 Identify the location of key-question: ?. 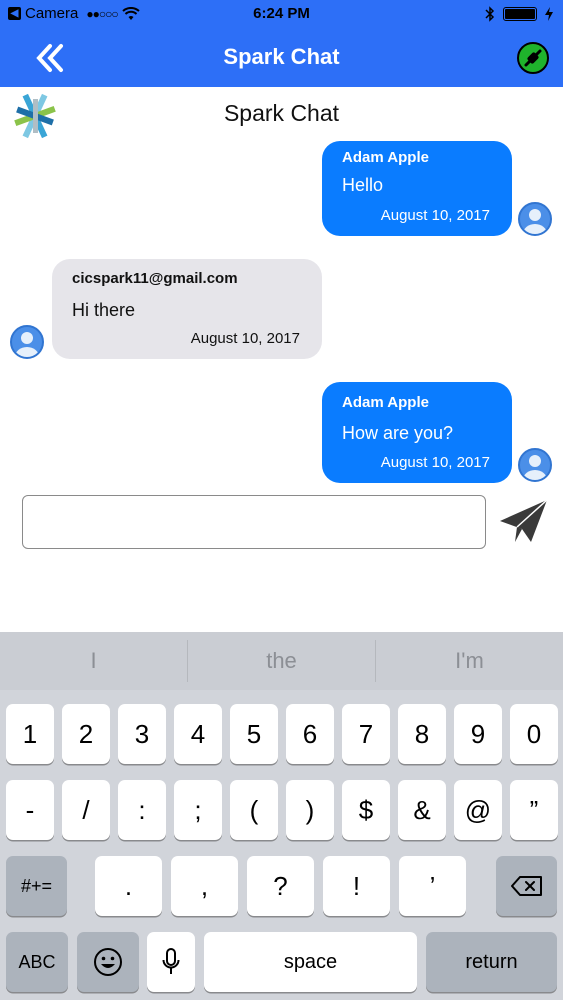
(280, 886).